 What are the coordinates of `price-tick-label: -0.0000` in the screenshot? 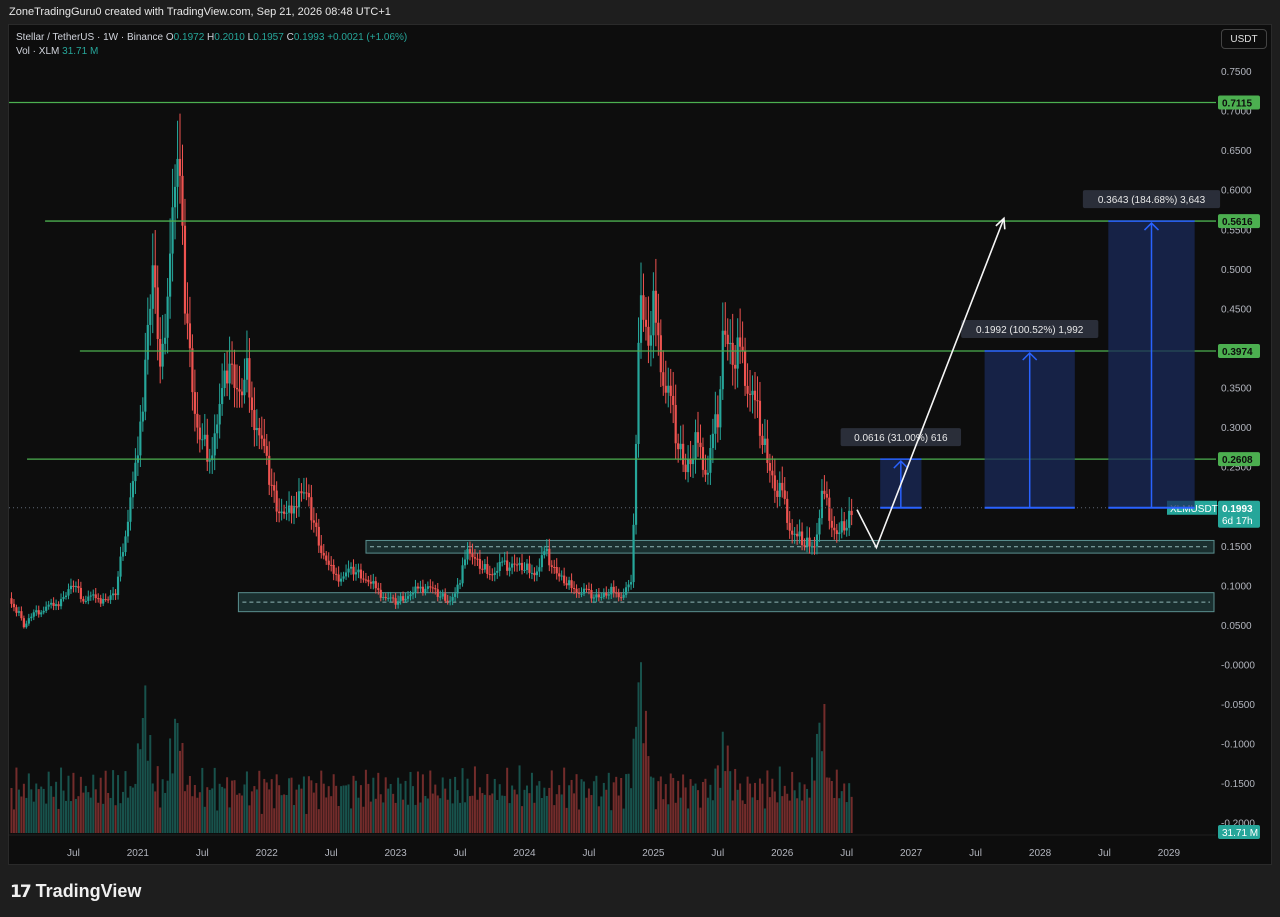 It's located at (1238, 665).